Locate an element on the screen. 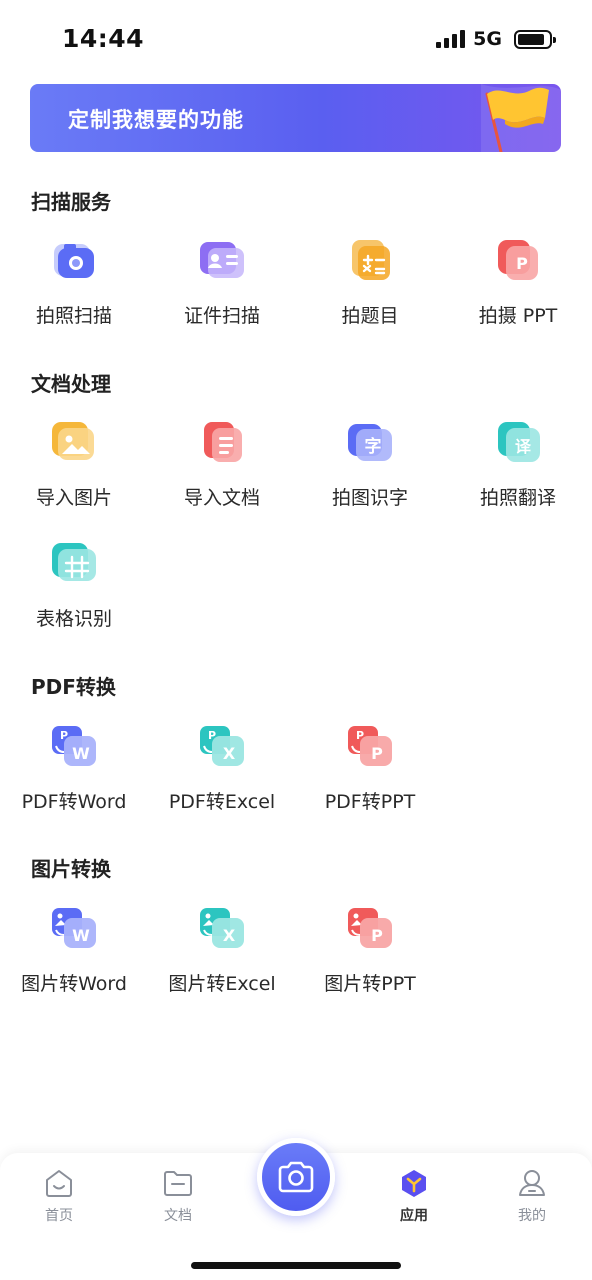  section-title-image: 图片转换 is located at coordinates (71, 869).